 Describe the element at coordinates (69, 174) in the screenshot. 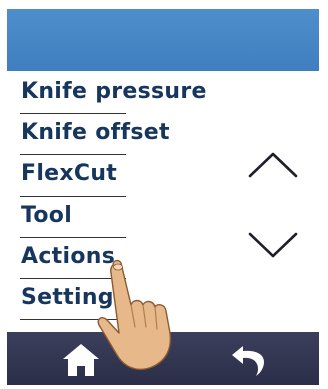

I see `menu-item-label: FlexCut` at that location.